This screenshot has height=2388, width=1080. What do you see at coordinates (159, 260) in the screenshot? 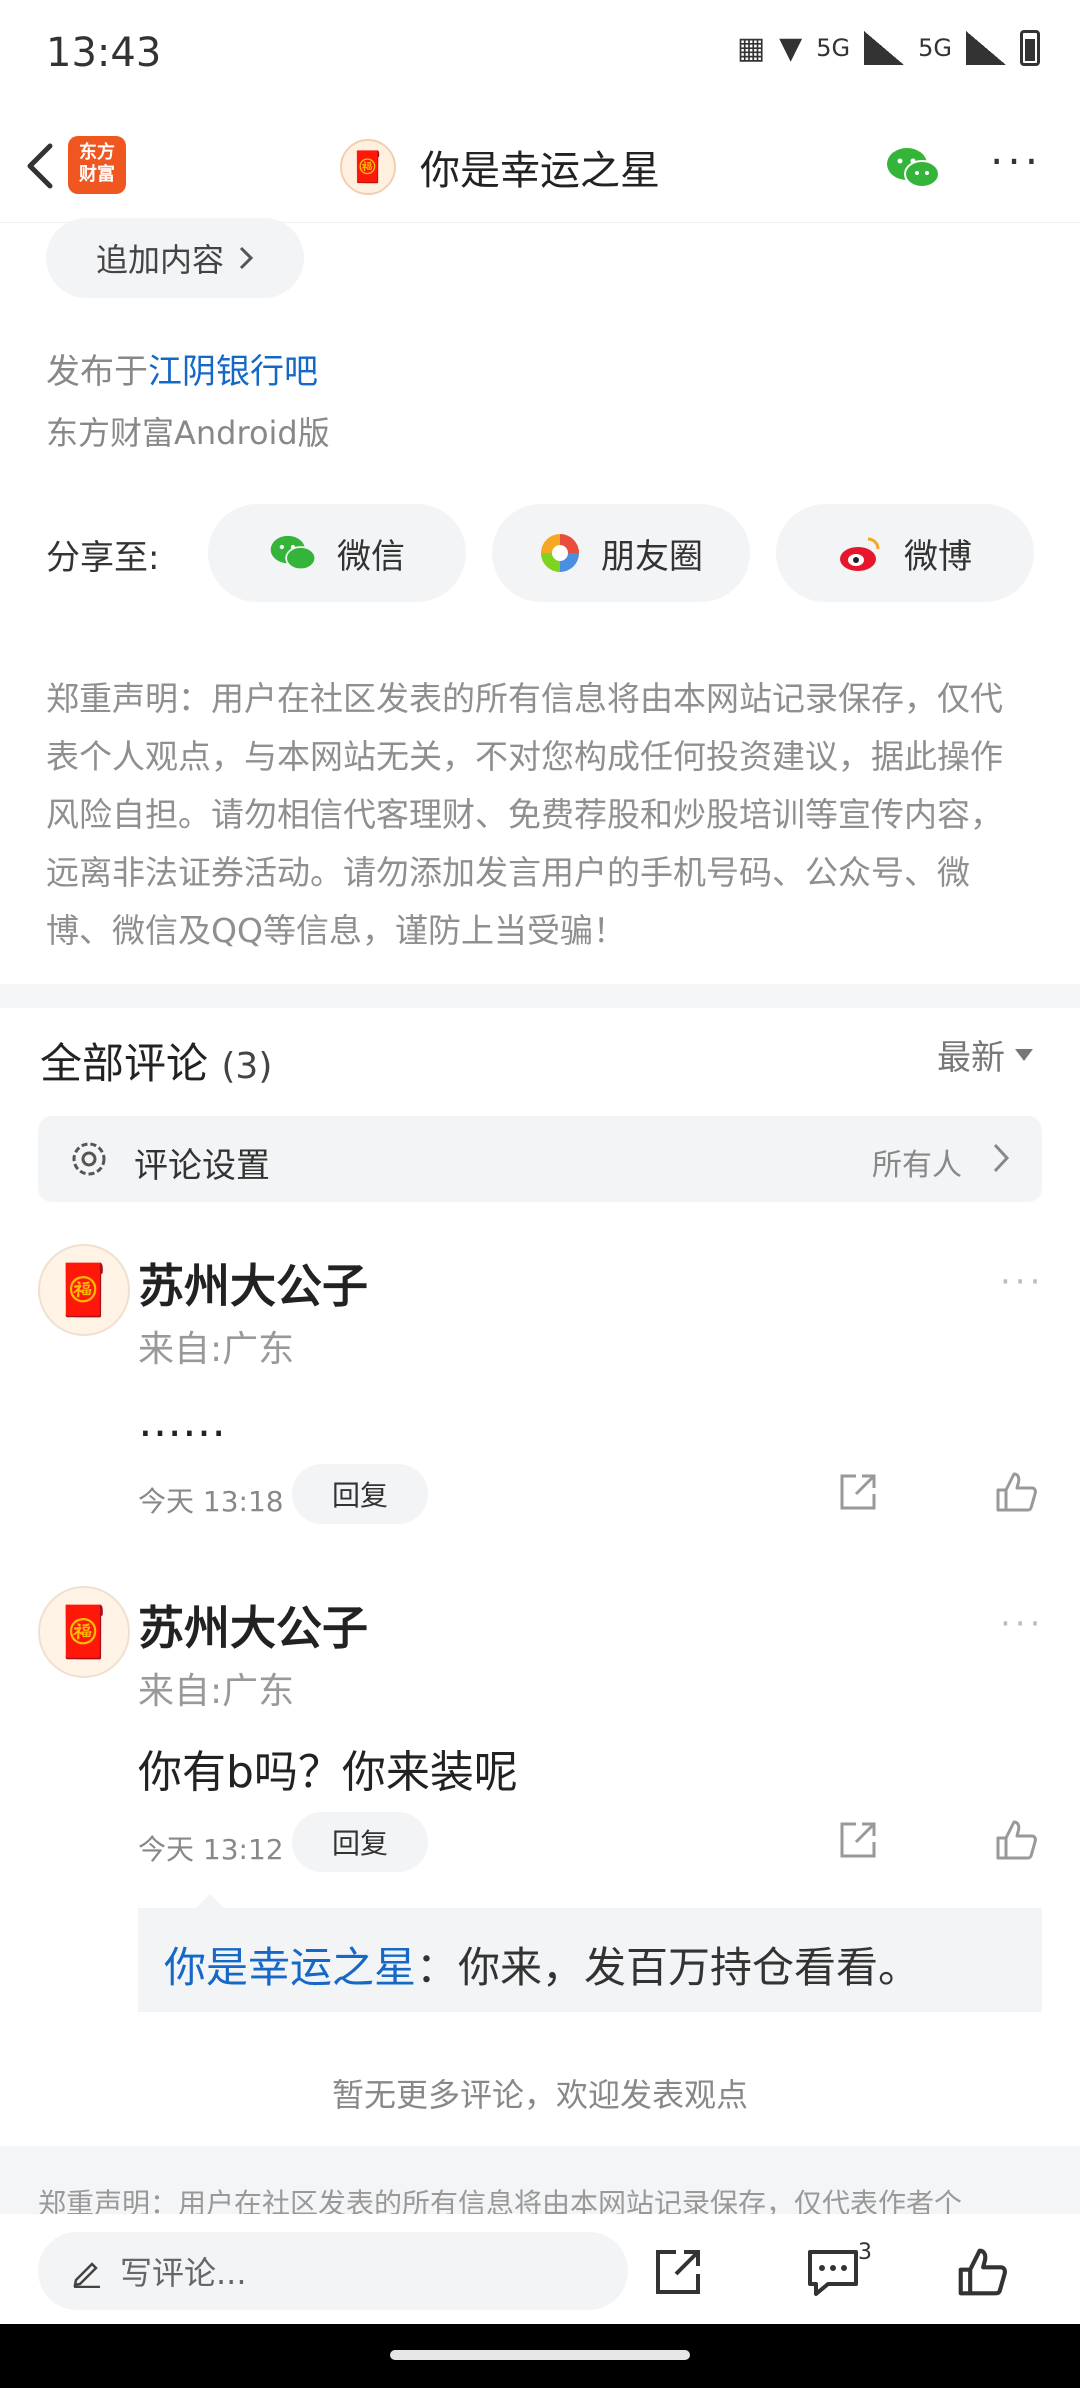
I see `add-content-label: 追加内容` at bounding box center [159, 260].